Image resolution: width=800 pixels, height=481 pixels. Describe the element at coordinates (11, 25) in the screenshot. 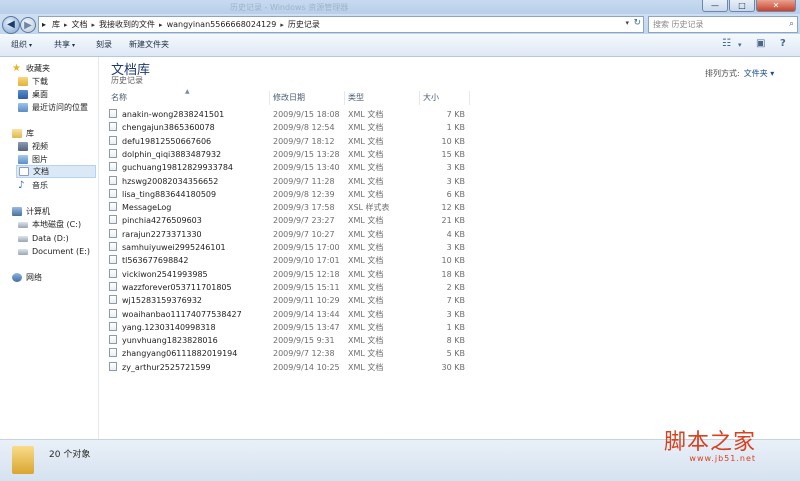

I see `back-button: ◀` at that location.